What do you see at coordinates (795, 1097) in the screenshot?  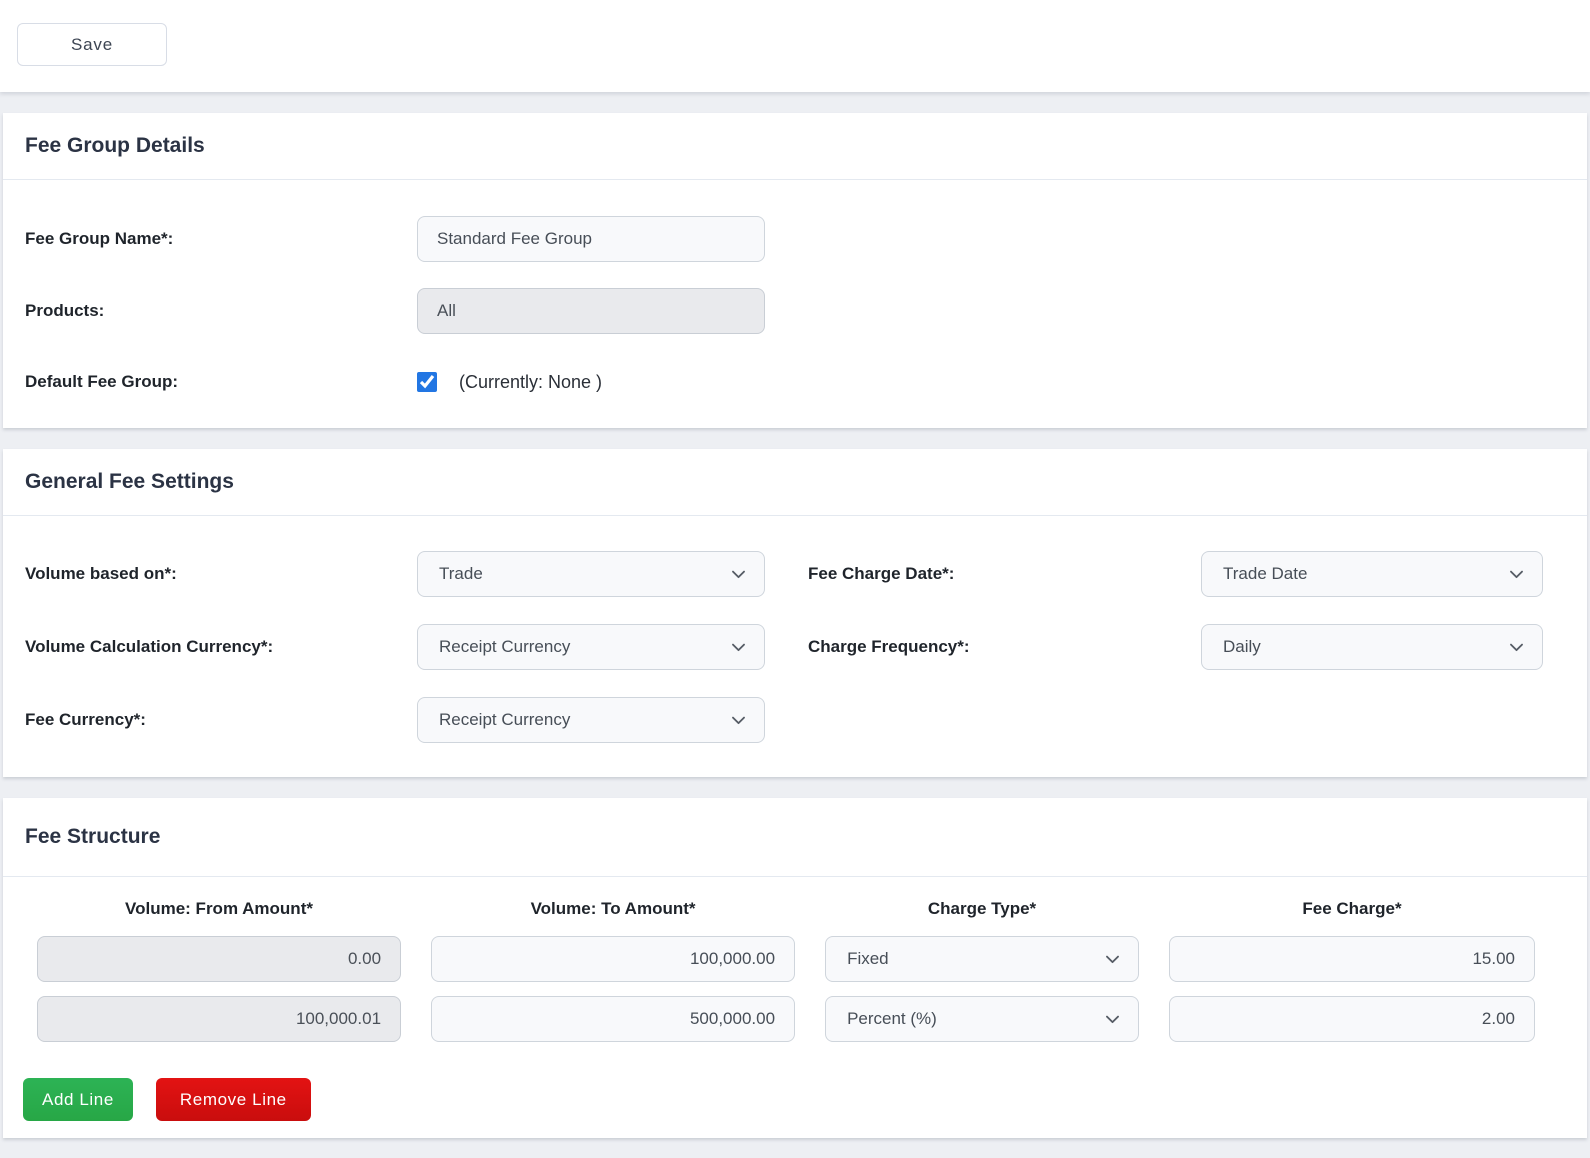 I see `fee-structure-actions: Add Line Remove Line` at bounding box center [795, 1097].